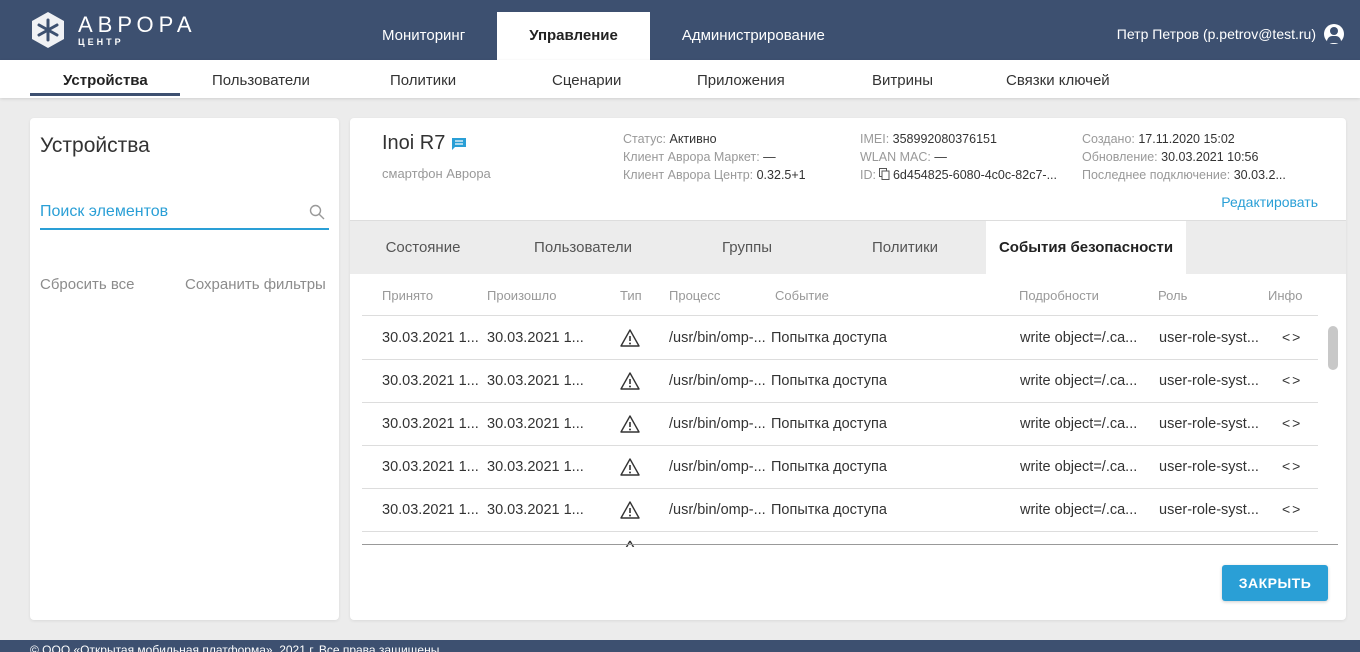 Image resolution: width=1360 pixels, height=652 pixels. What do you see at coordinates (905, 248) in the screenshot?
I see `tab-policies: Политики` at bounding box center [905, 248].